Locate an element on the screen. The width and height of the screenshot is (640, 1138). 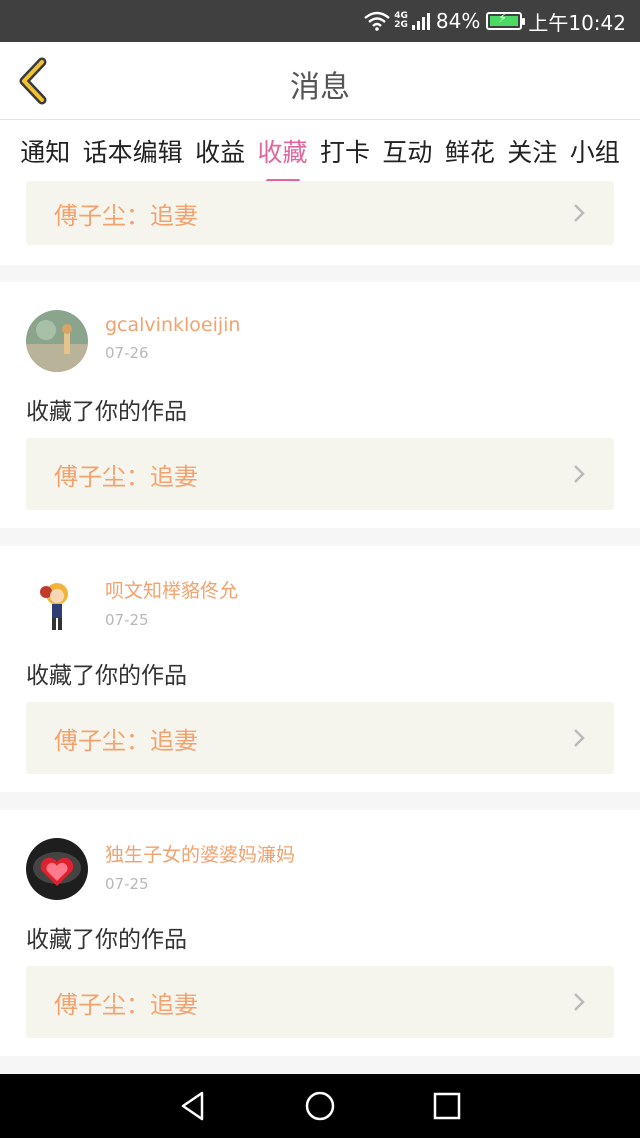
author-row: gcalvinkloeijin 07-26 is located at coordinates (133, 341).